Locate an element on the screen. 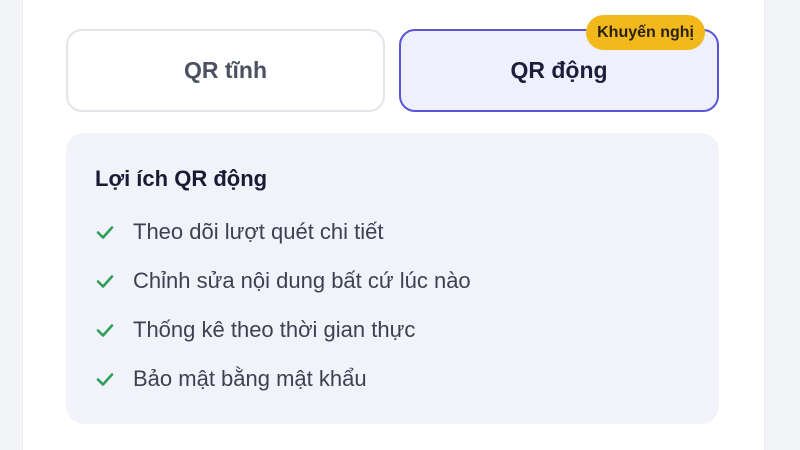 The width and height of the screenshot is (800, 450). benefit-label: Chỉnh sửa nội dung bất cứ lúc nào is located at coordinates (302, 280).